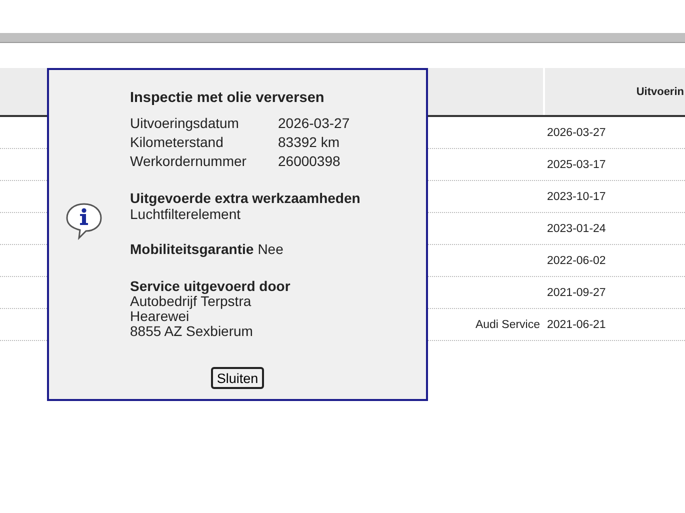 This screenshot has height=513, width=685. Describe the element at coordinates (186, 214) in the screenshot. I see `section-text: Luchtfilterelement` at that location.